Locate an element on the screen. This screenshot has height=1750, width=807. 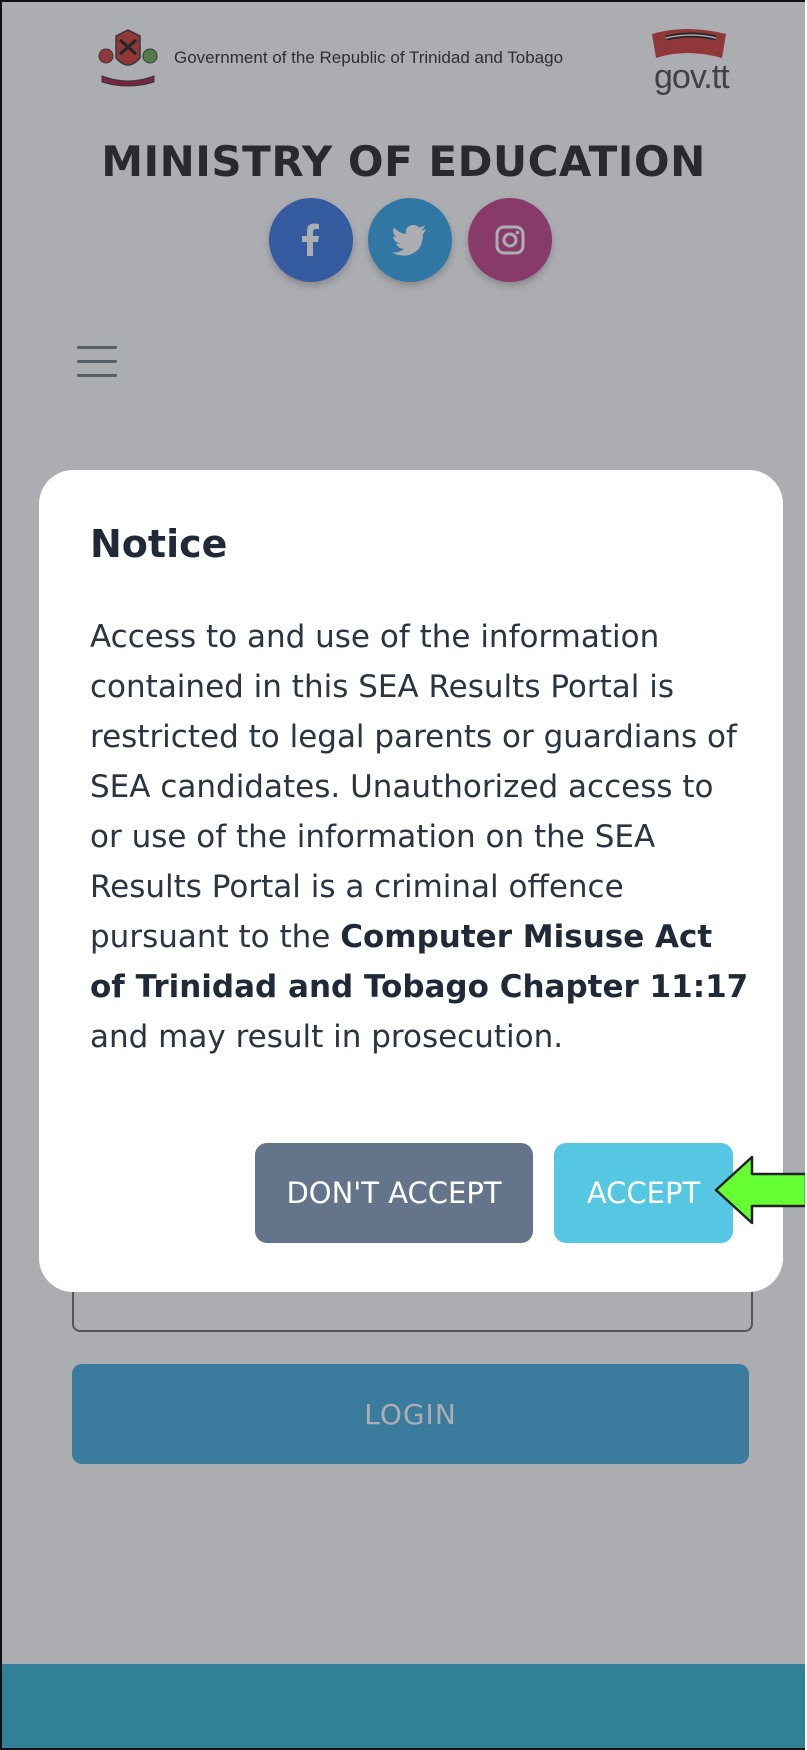
accept-button: ACCEPT is located at coordinates (643, 1193).